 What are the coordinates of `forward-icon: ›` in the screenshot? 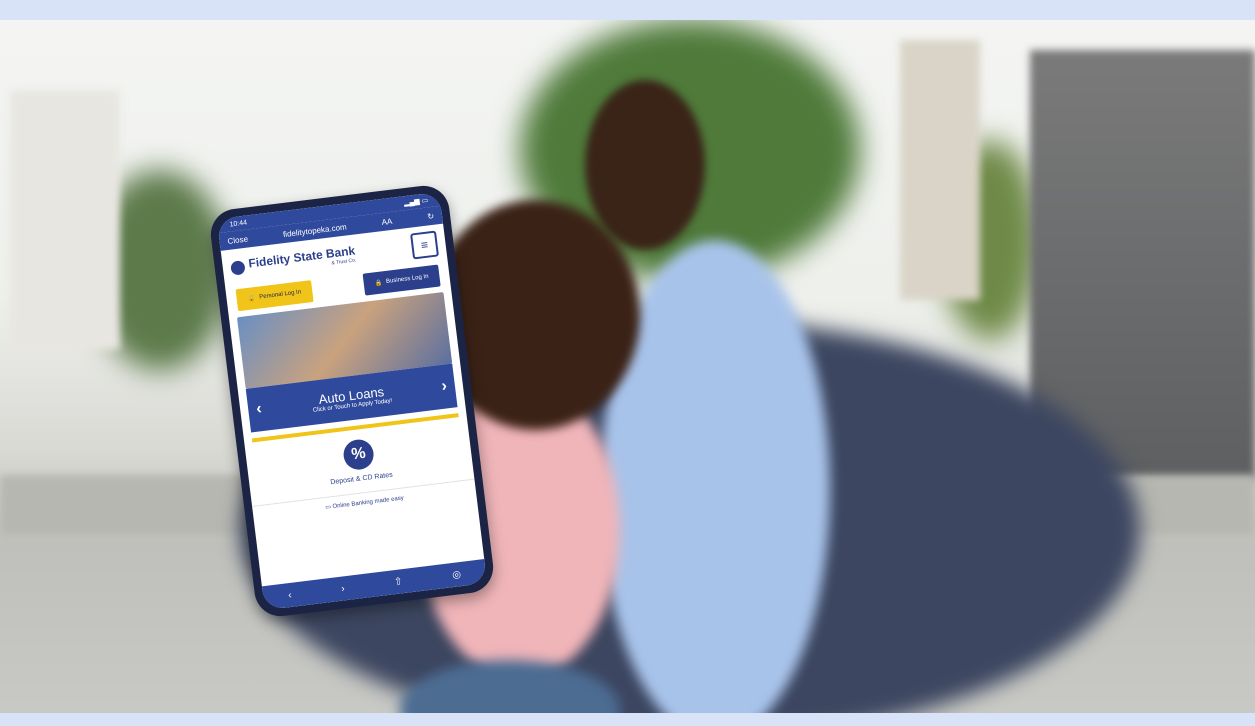 It's located at (343, 588).